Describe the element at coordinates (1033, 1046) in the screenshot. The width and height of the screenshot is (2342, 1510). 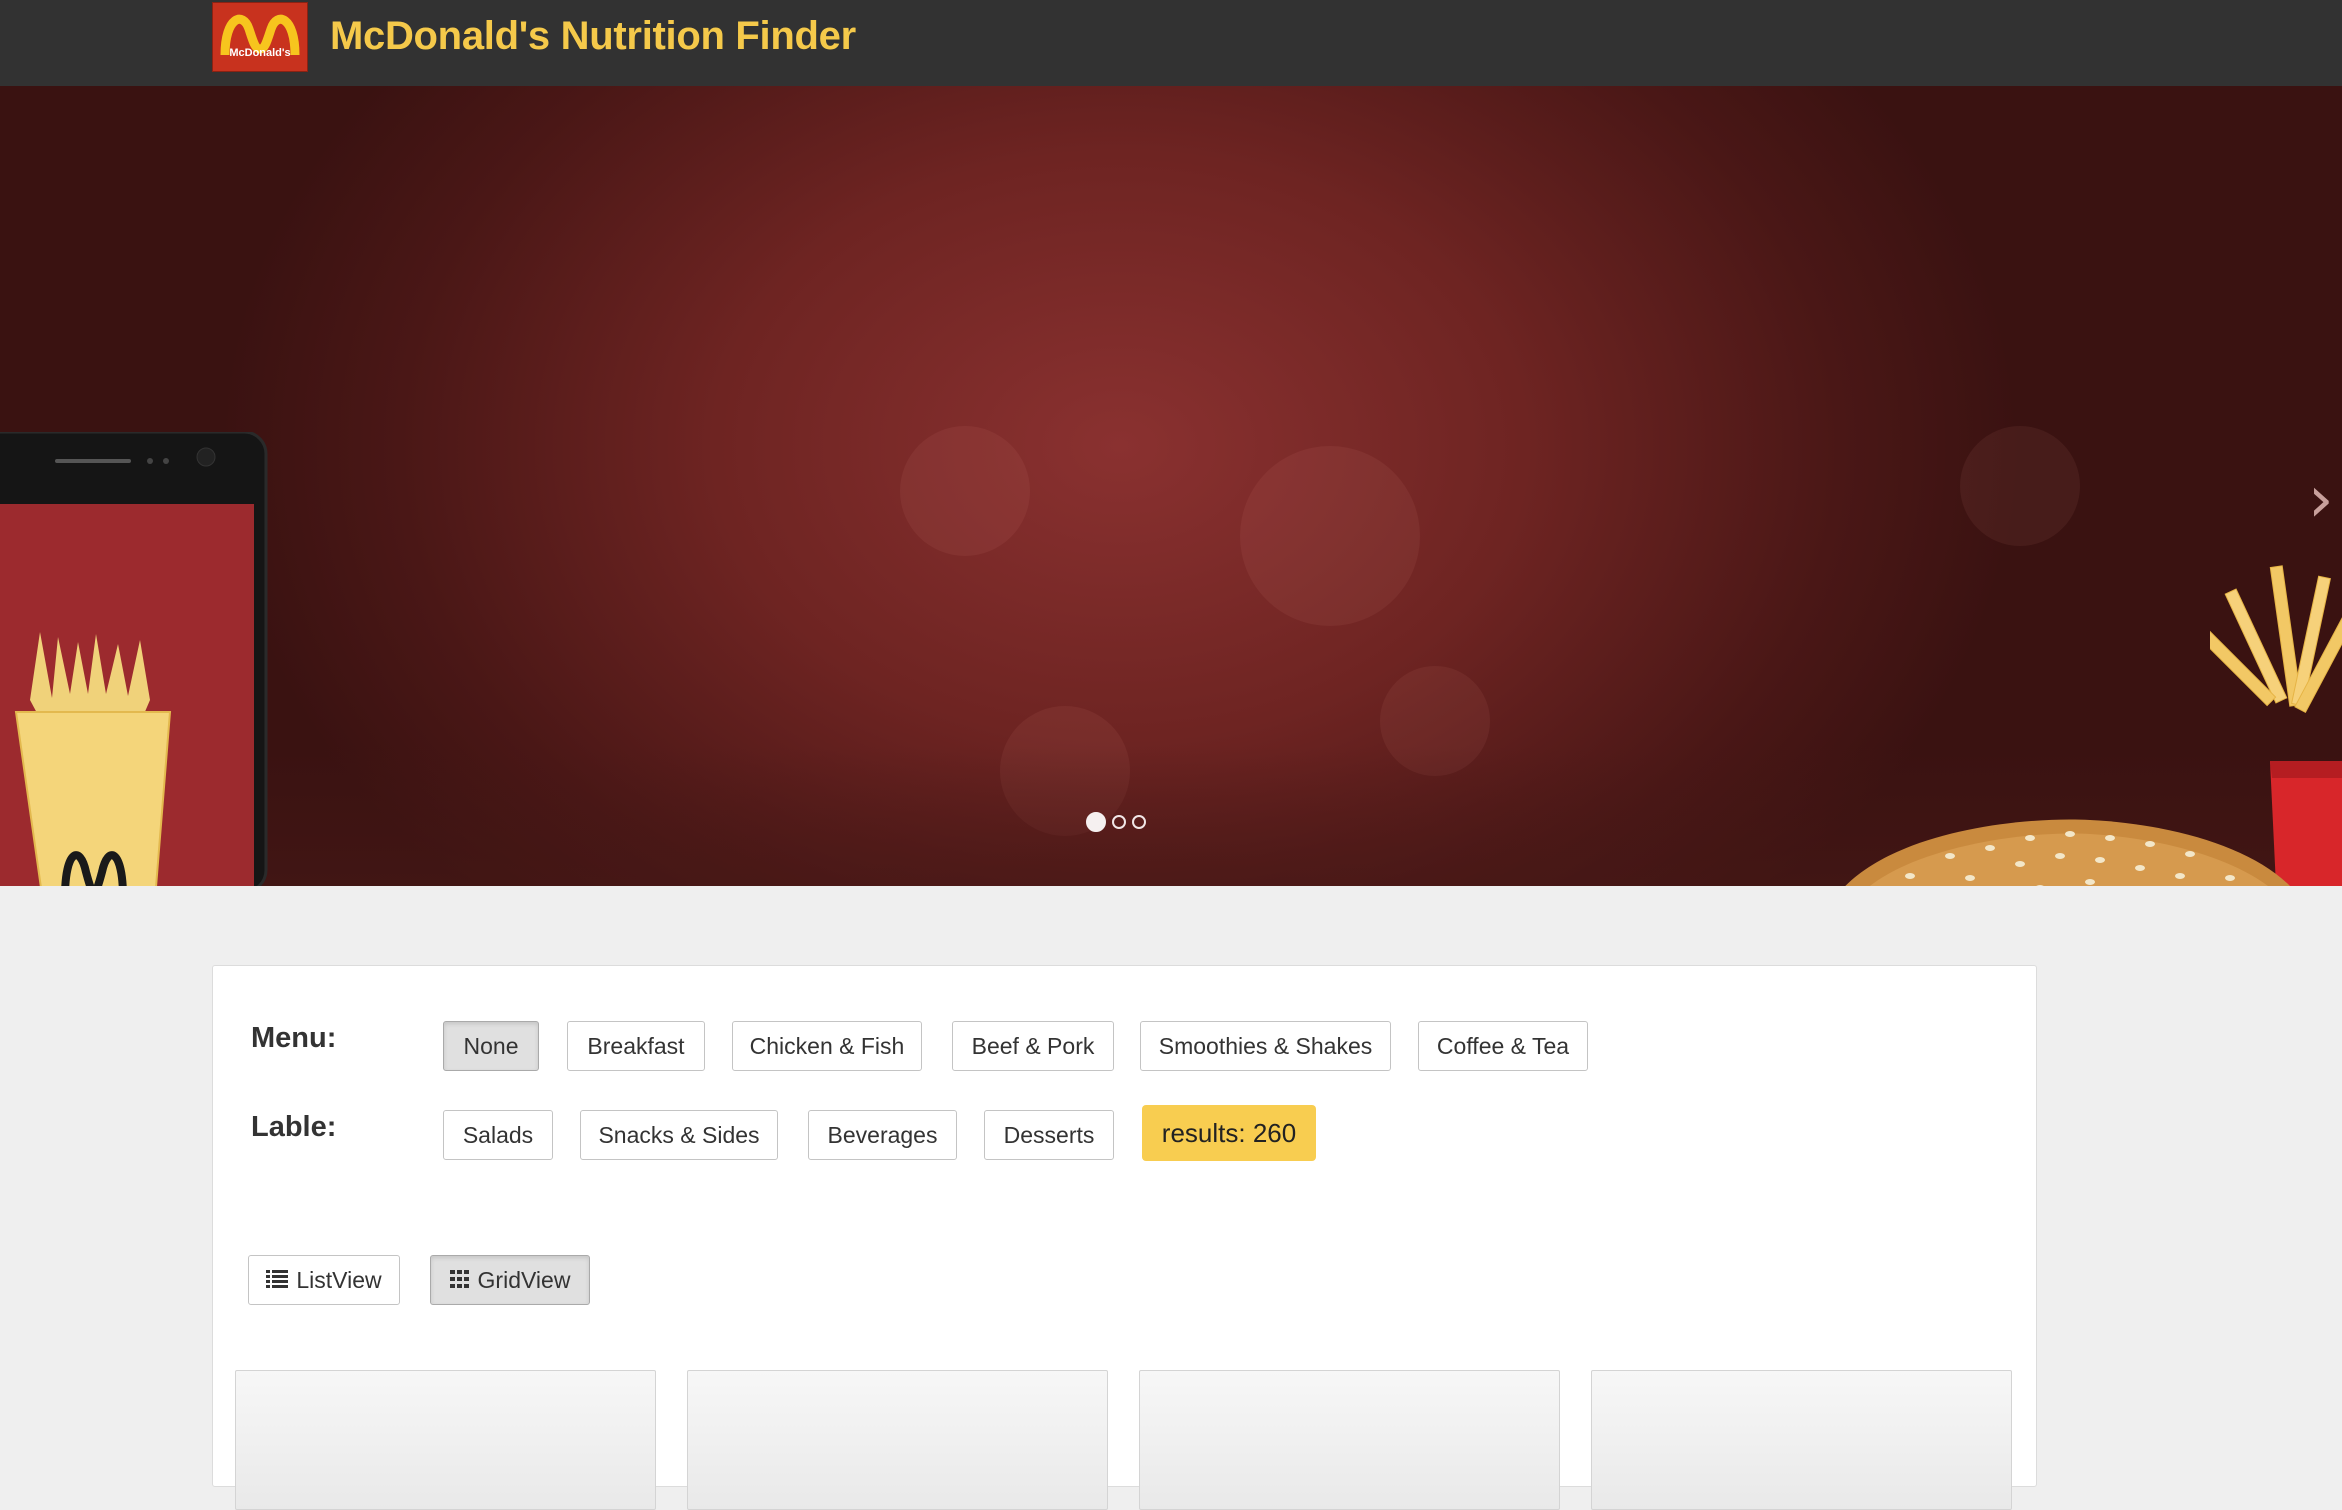
I see `menu-option-beef-pork: Beef & Pork` at that location.